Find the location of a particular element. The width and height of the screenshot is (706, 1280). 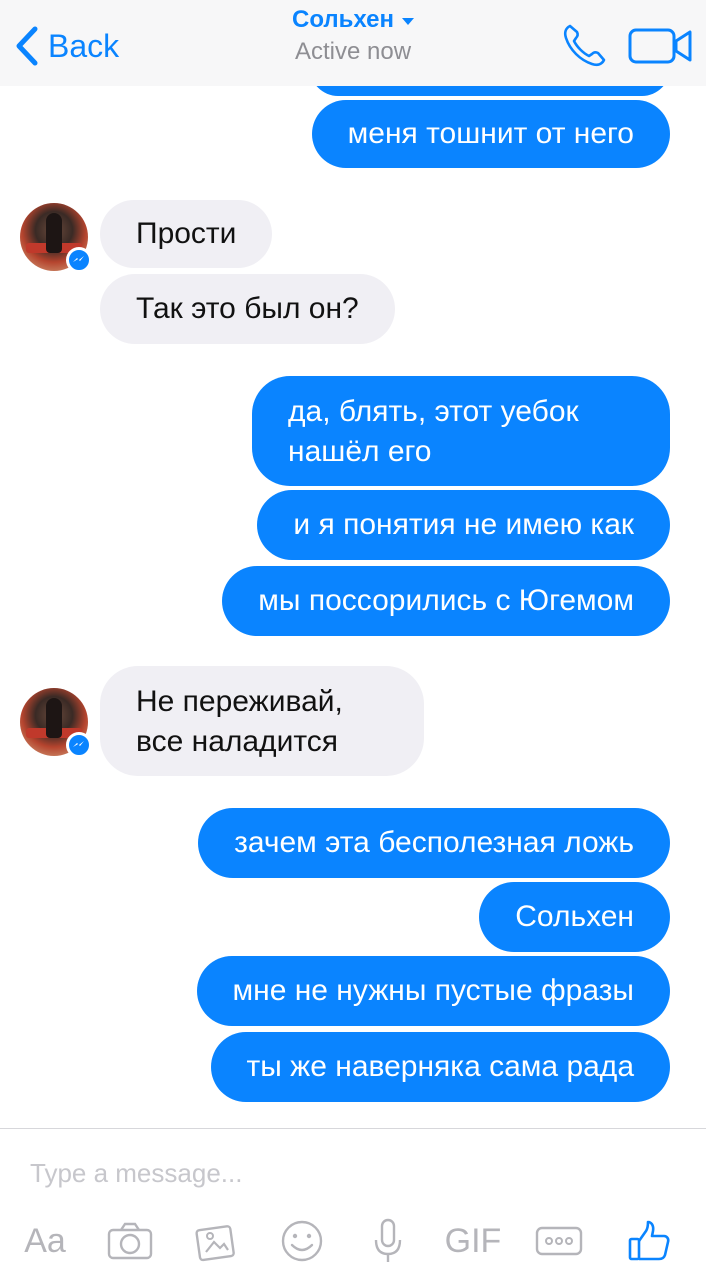

gif-button: GIF is located at coordinates (473, 1241).